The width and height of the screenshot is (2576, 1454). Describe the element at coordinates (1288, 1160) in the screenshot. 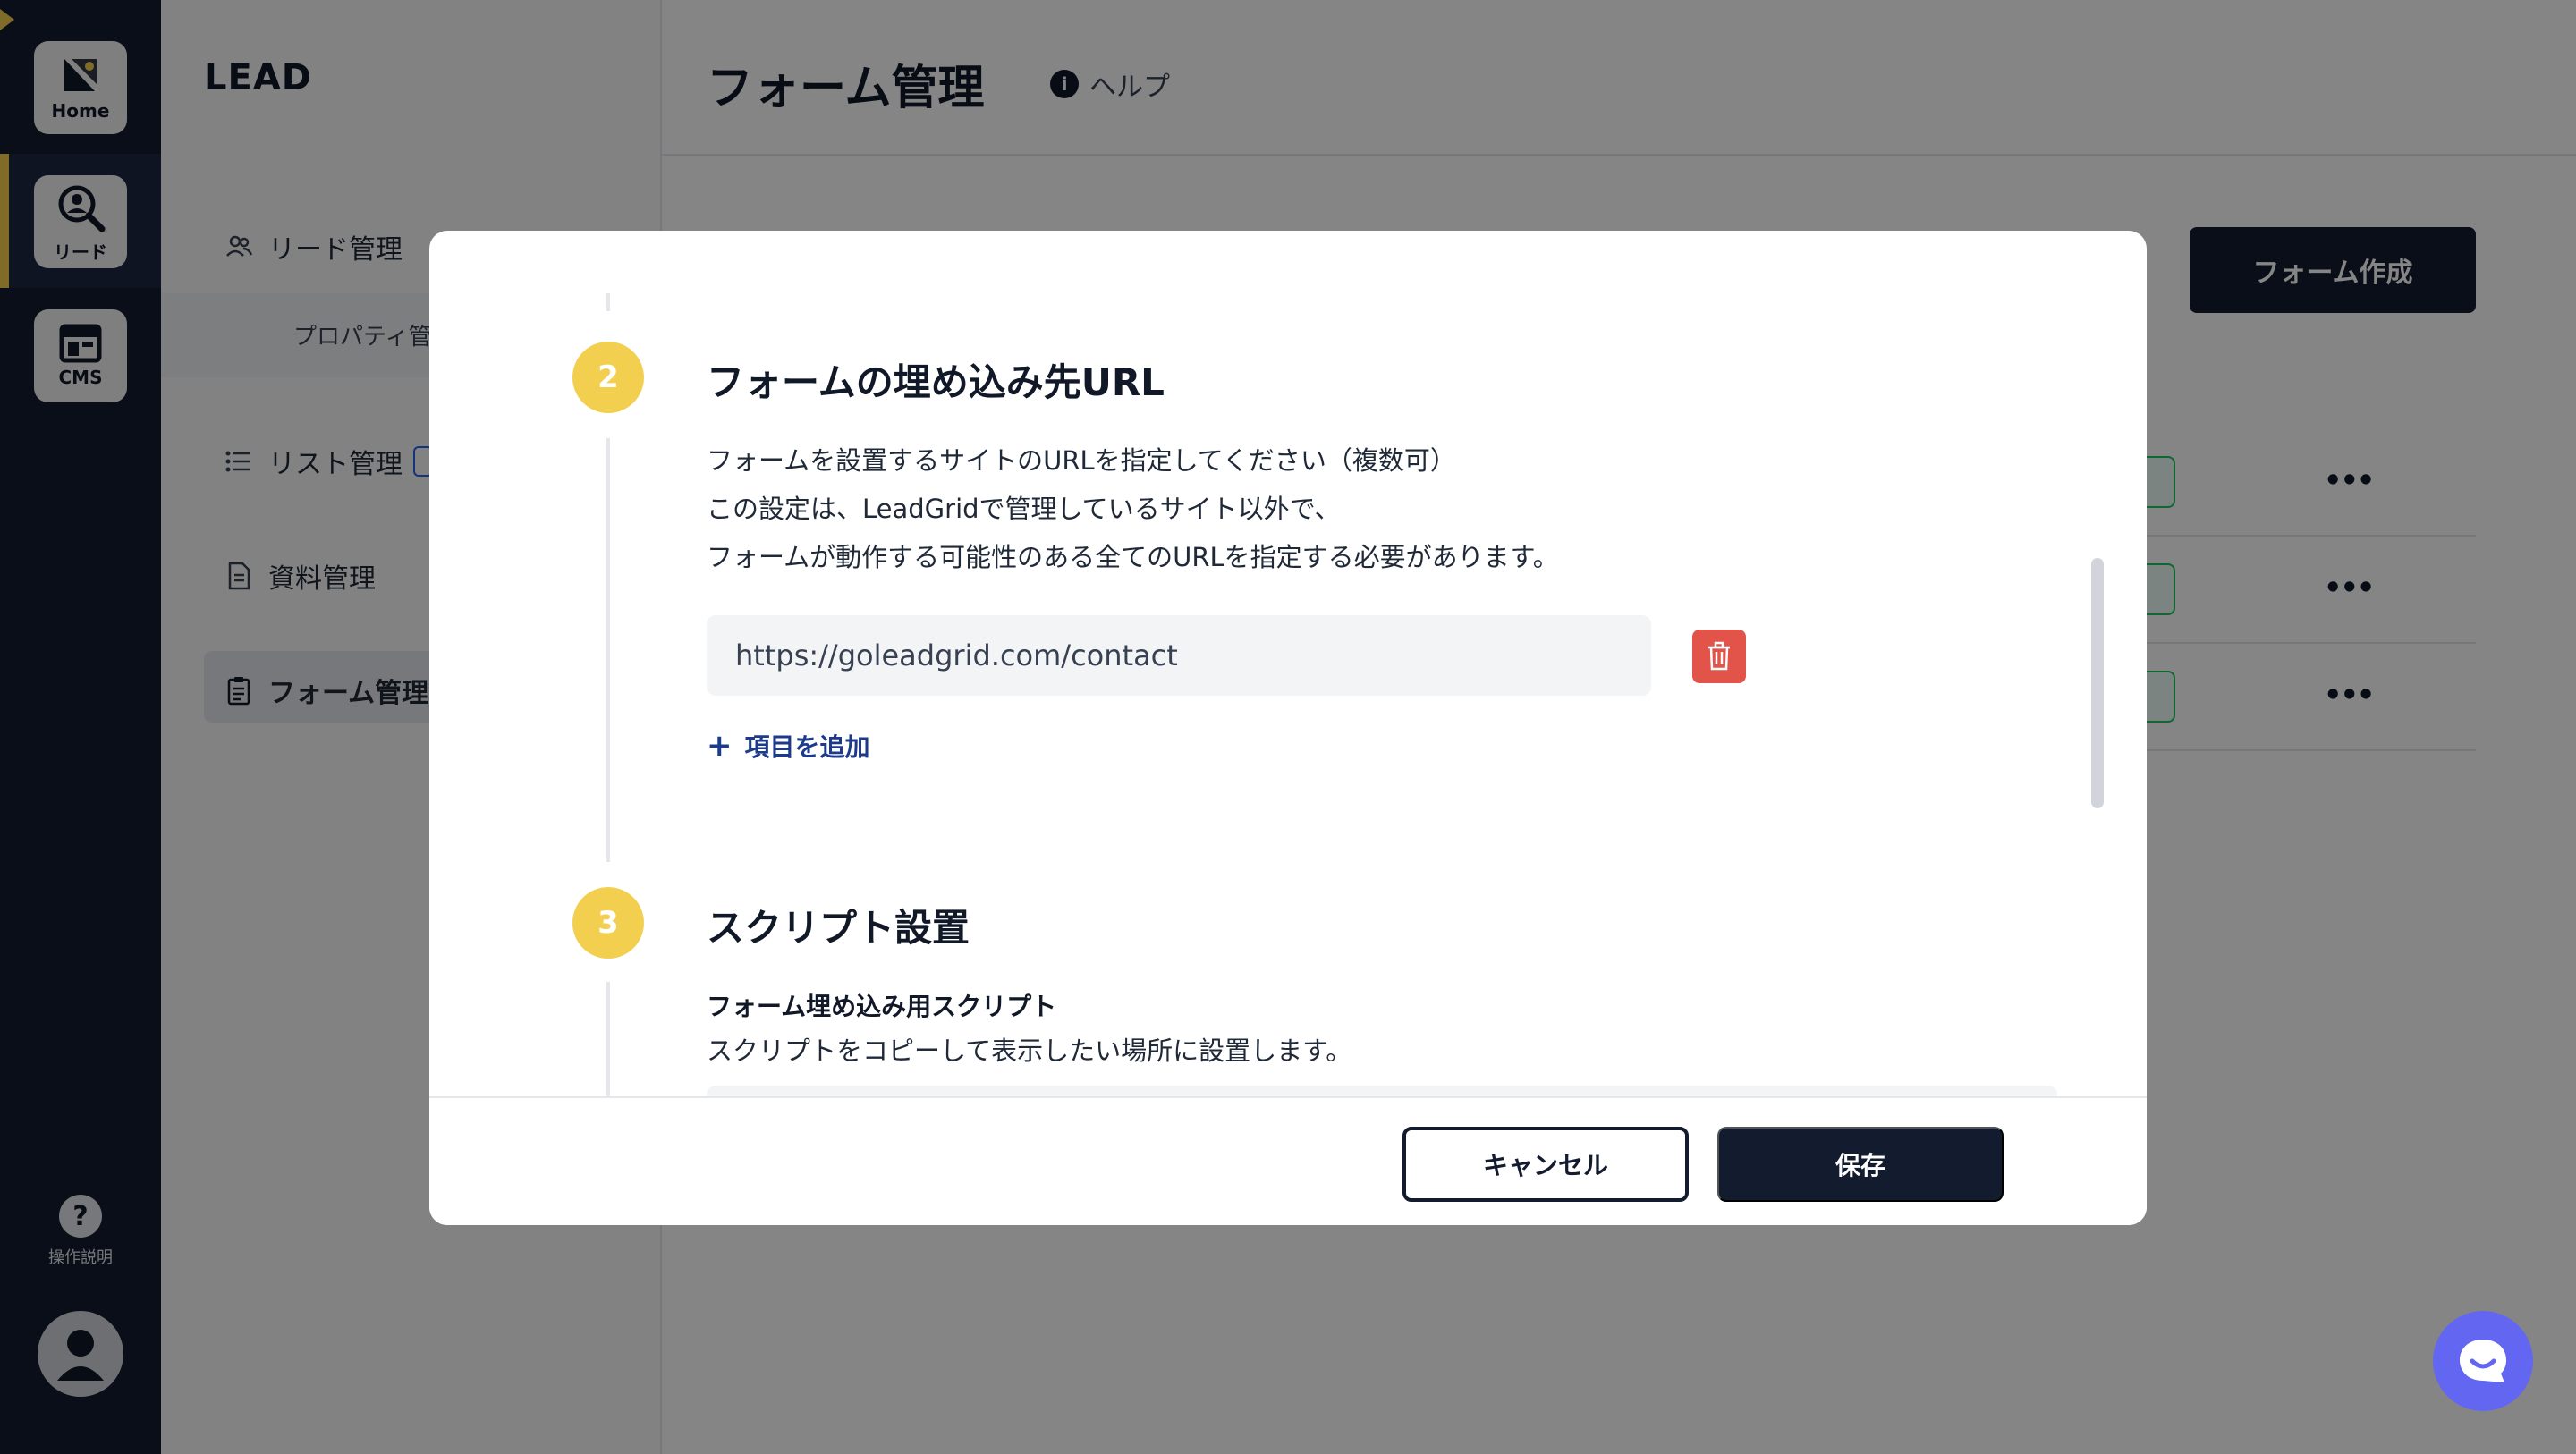

I see `modal-footer: キャンセル 保存` at that location.